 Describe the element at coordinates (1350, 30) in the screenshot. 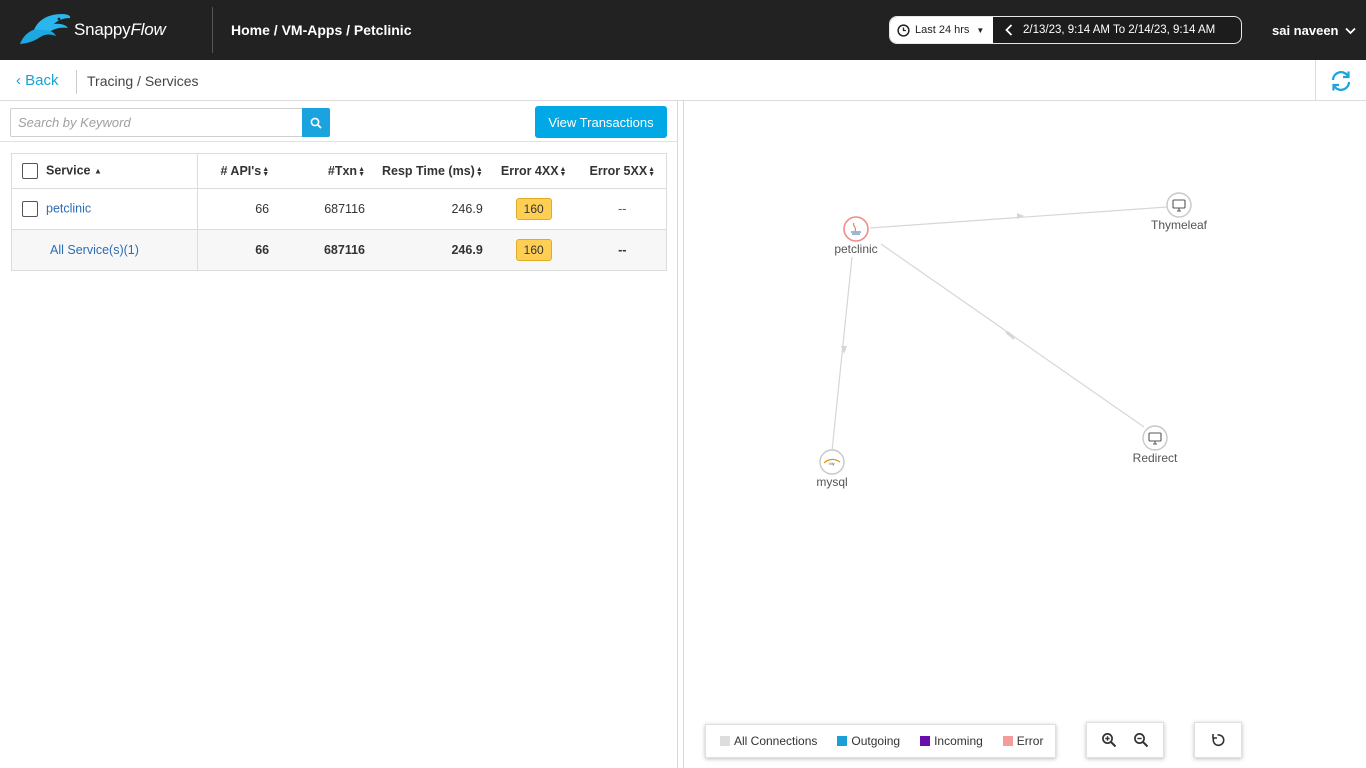

I see `chevron-down-icon` at that location.